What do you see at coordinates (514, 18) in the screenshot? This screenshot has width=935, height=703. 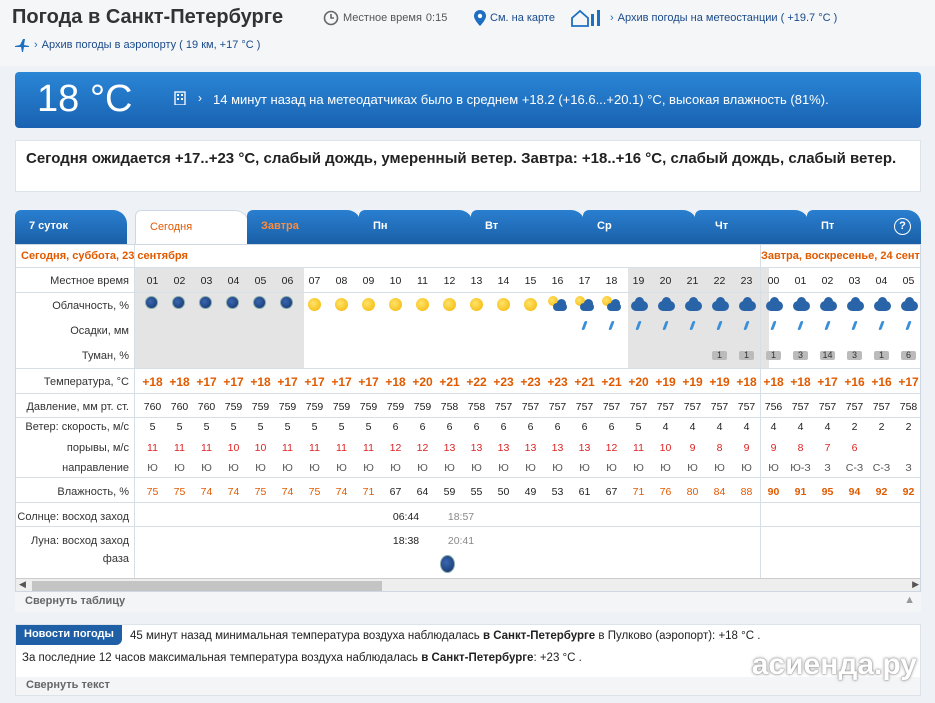 I see `map-link: См. на карте` at bounding box center [514, 18].